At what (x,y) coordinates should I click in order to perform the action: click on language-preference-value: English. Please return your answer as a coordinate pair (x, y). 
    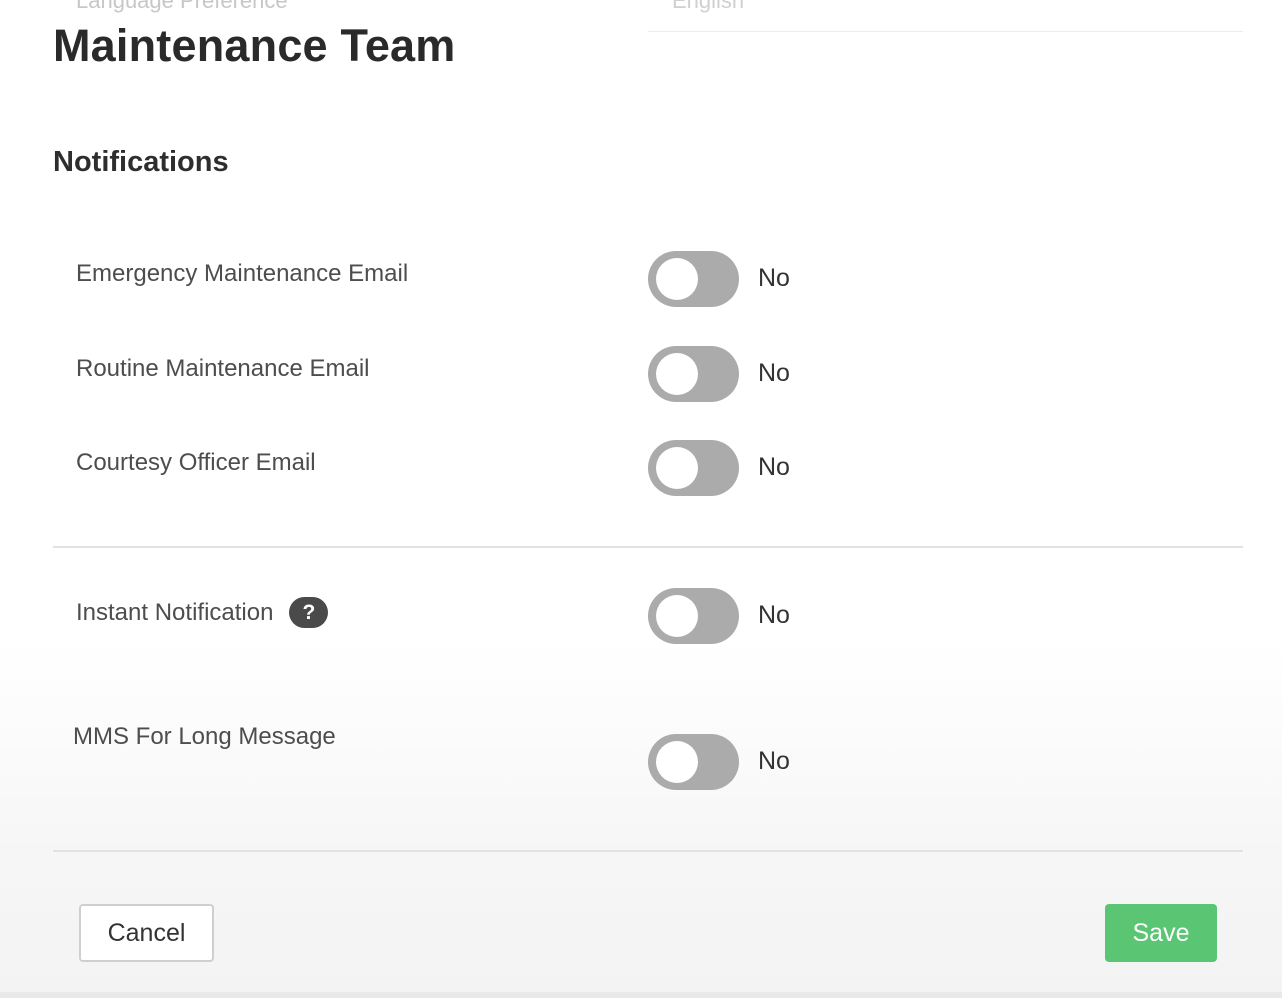
    Looking at the image, I should click on (708, 7).